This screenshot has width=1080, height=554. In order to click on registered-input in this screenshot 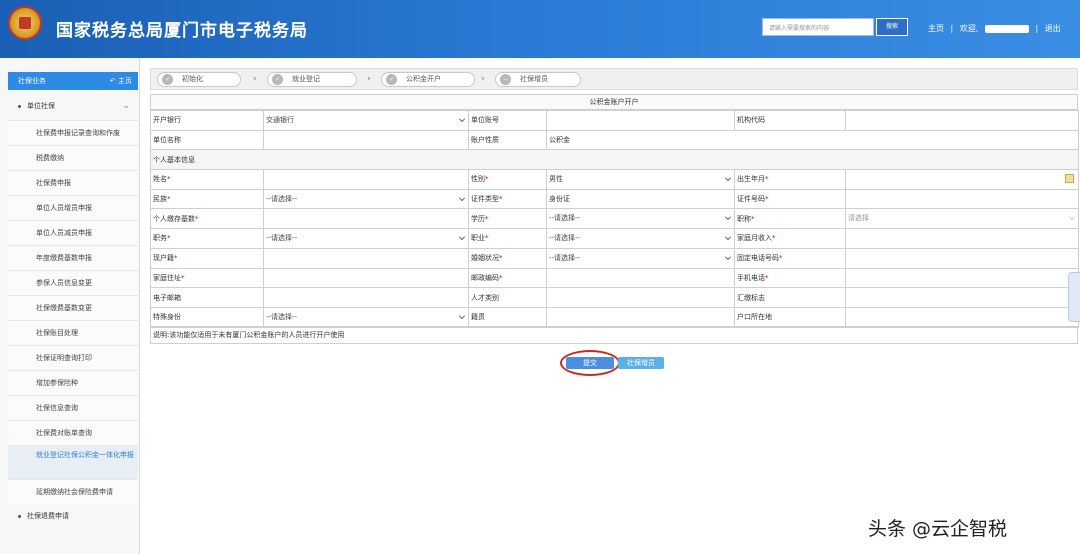, I will do `click(962, 317)`.